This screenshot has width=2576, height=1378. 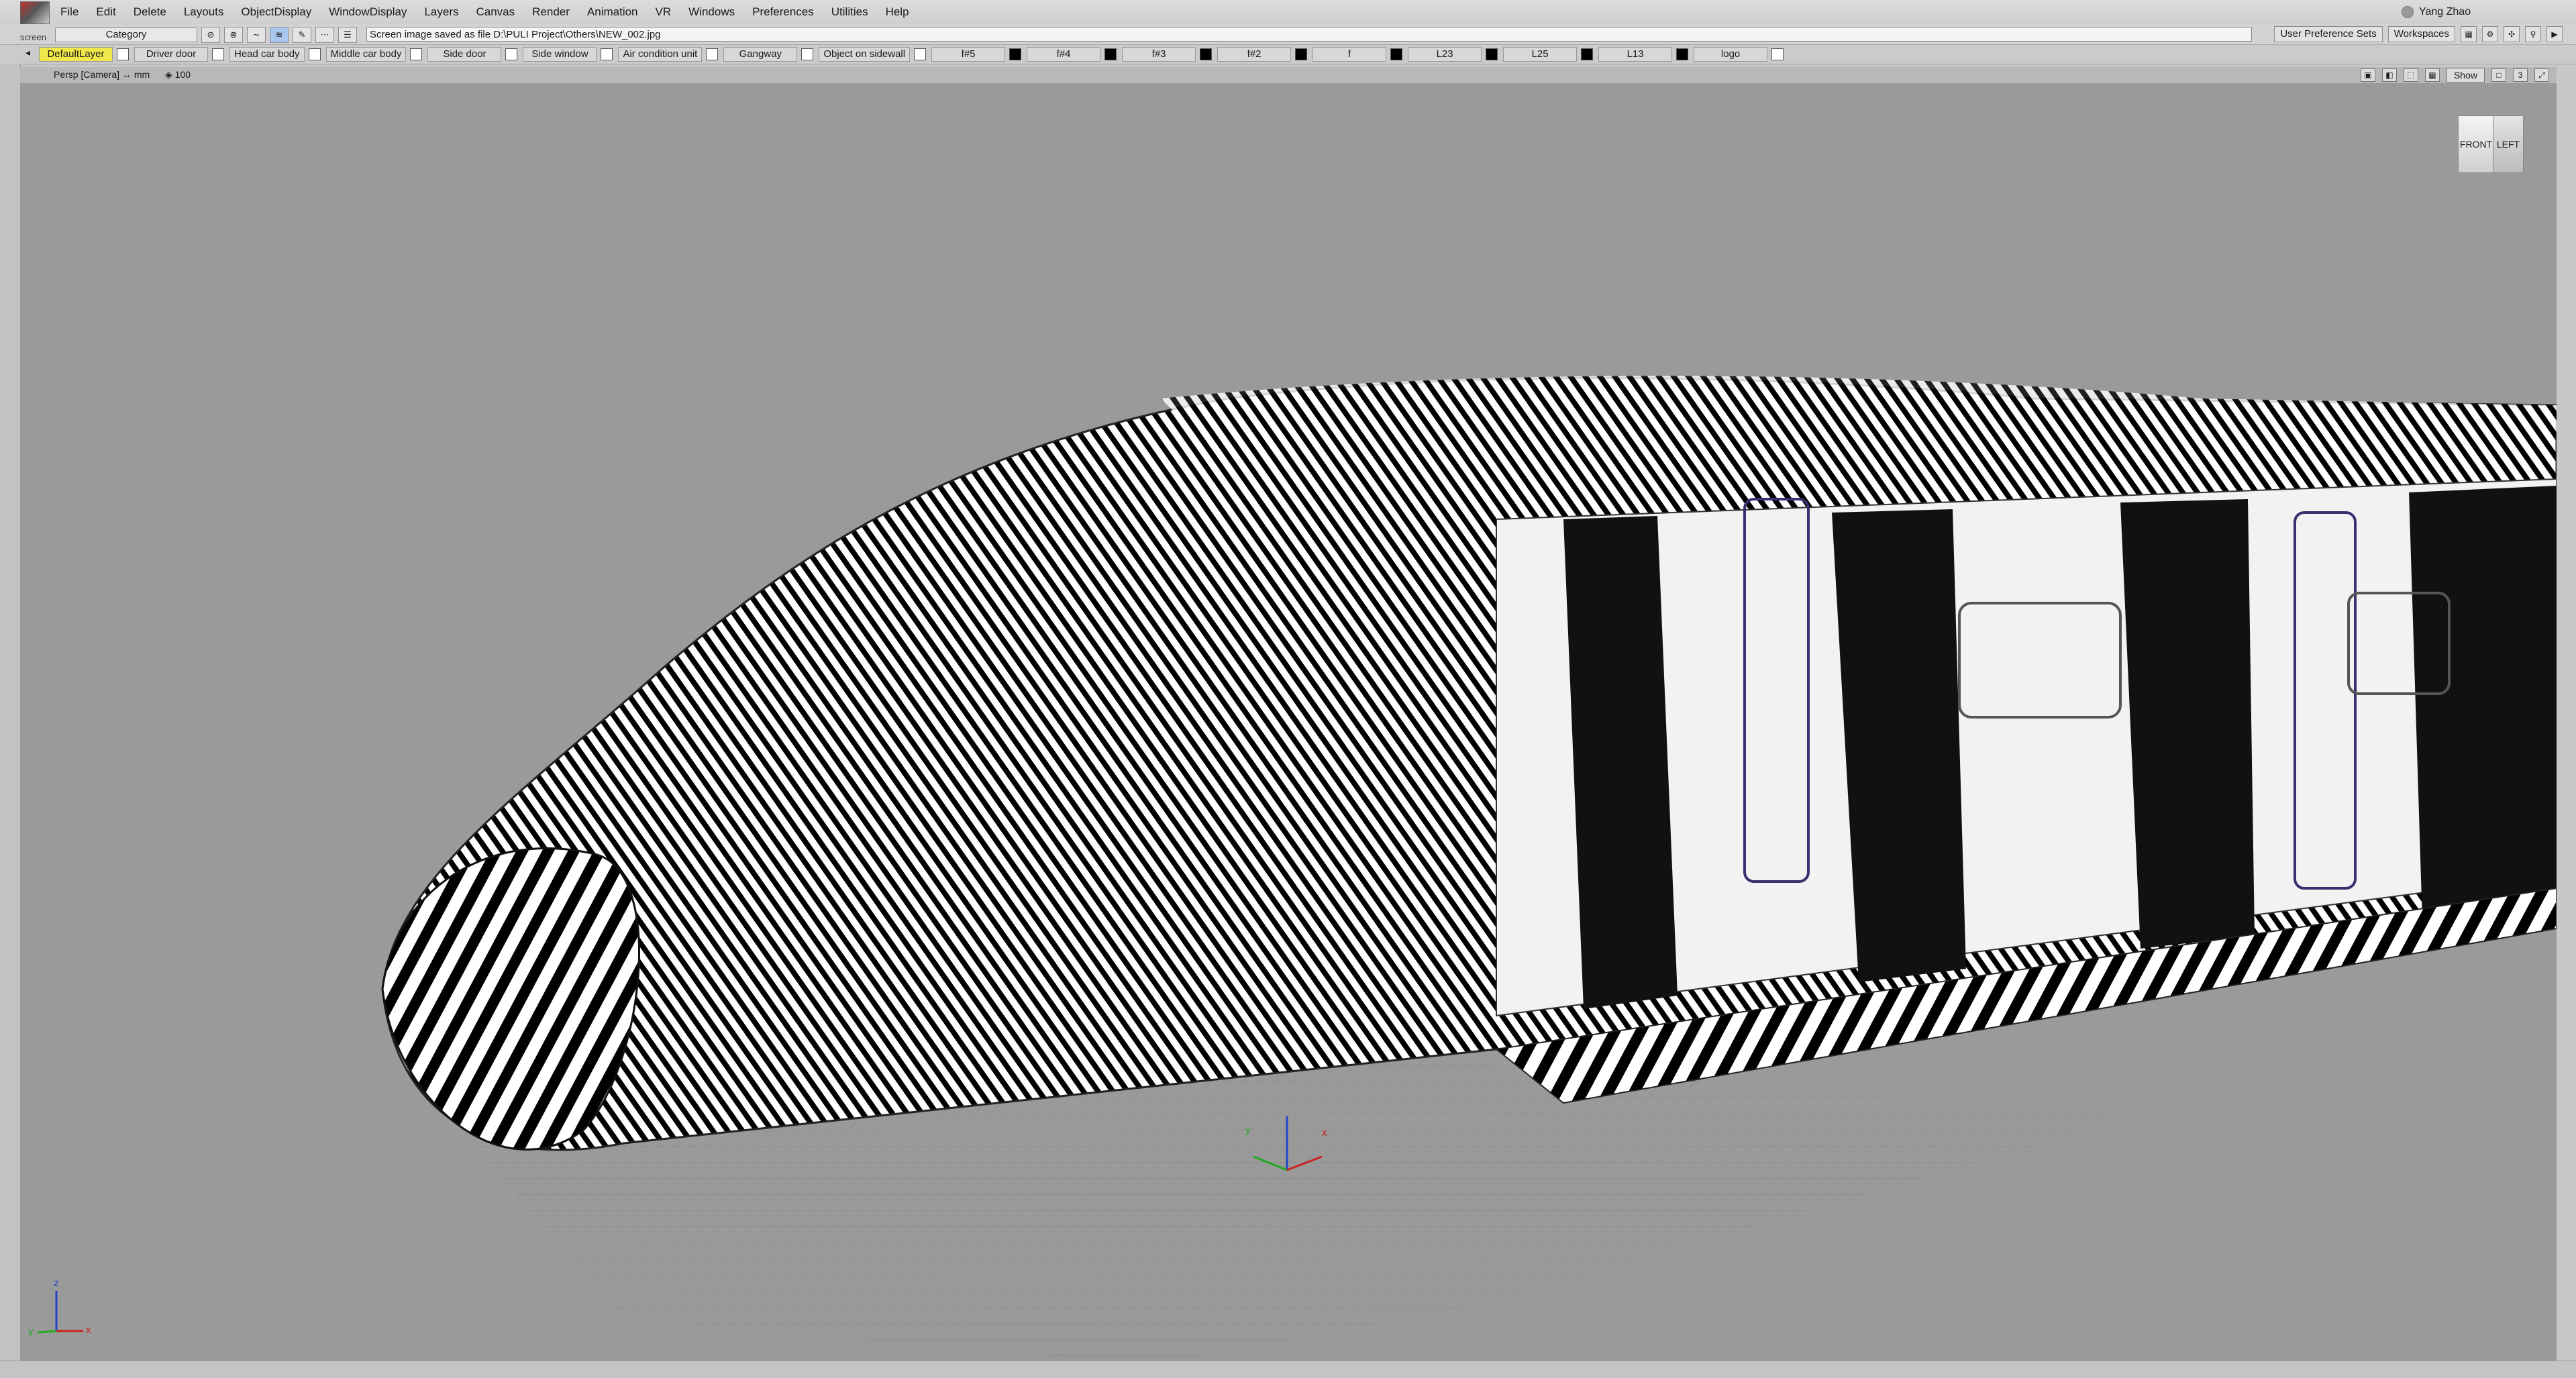 I want to click on menu-item-layers: Layers, so click(x=441, y=12).